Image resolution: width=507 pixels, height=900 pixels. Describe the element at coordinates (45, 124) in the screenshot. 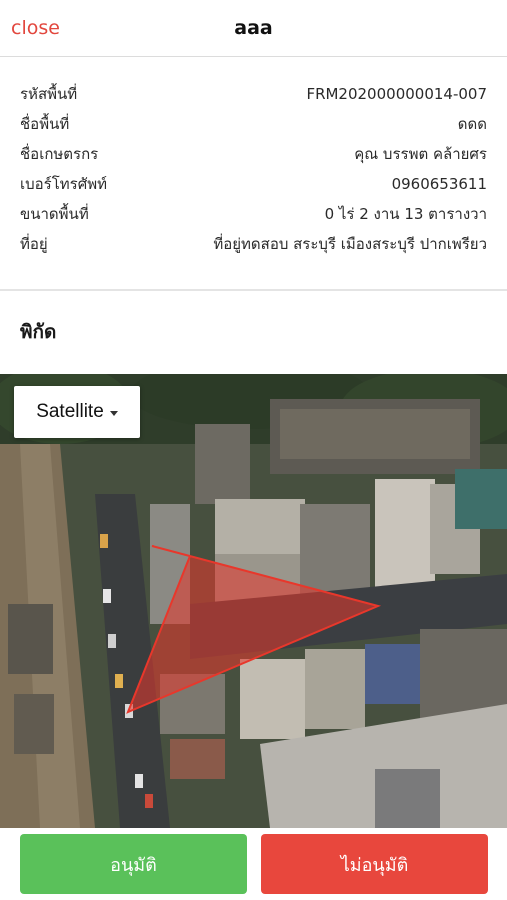

I see `field-name-label: ชื่อพื้นที่` at that location.